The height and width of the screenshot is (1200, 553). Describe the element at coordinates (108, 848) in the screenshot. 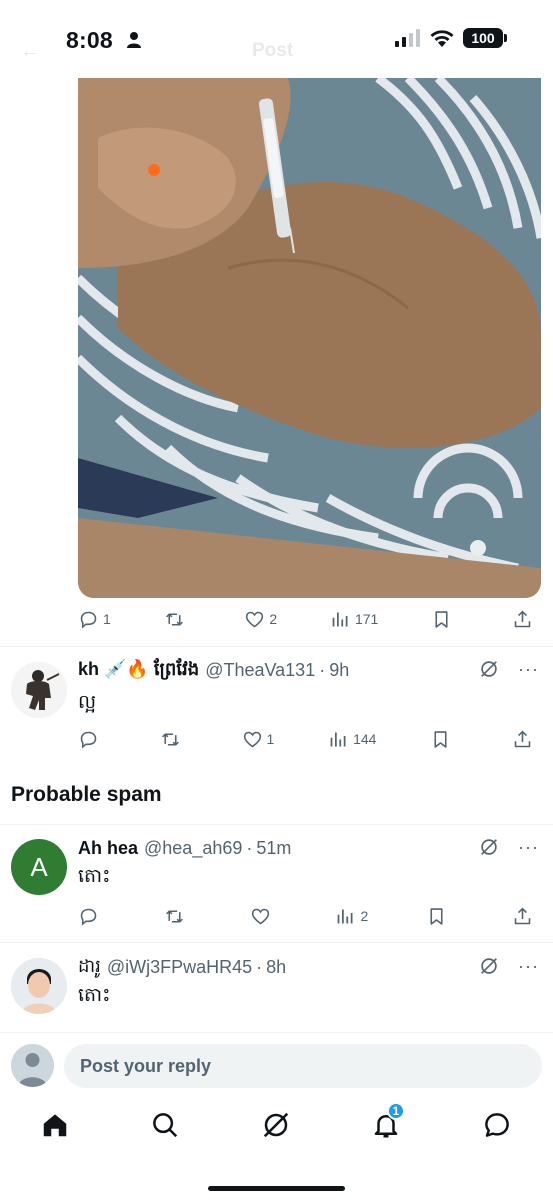

I see `author-name: Ah hea` at that location.